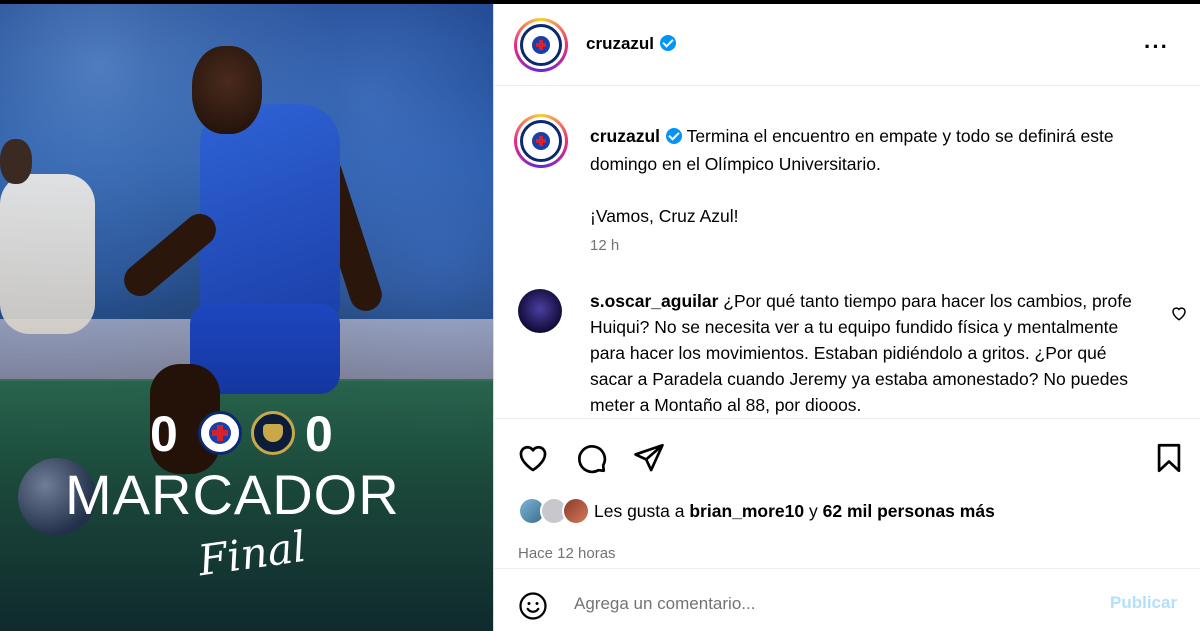  Describe the element at coordinates (227, 90) in the screenshot. I see `player-head` at that location.